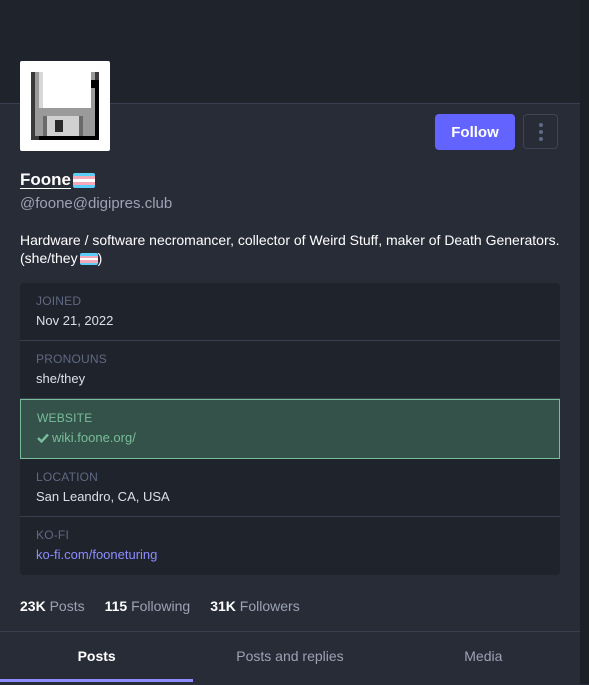 Image resolution: width=589 pixels, height=685 pixels. Describe the element at coordinates (290, 488) in the screenshot. I see `field-location: LOCATION San Leandro, CA, USA` at that location.